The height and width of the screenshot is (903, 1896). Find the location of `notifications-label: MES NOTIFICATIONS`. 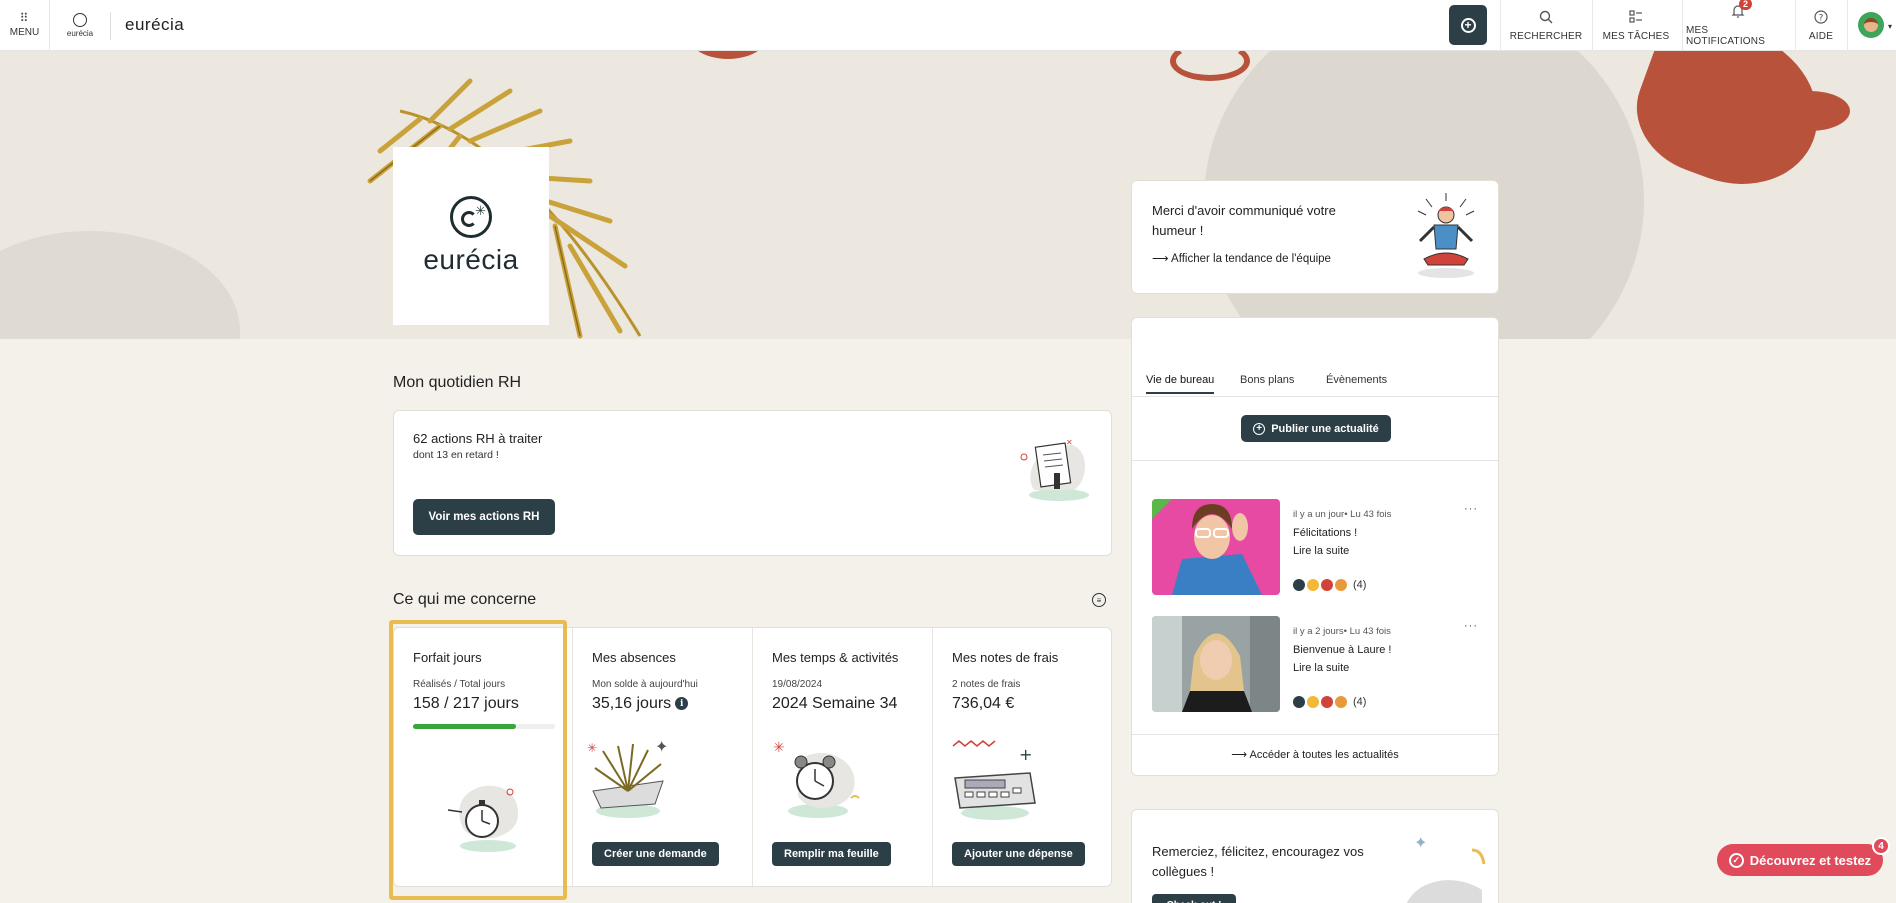

notifications-label: MES NOTIFICATIONS is located at coordinates (1726, 36).